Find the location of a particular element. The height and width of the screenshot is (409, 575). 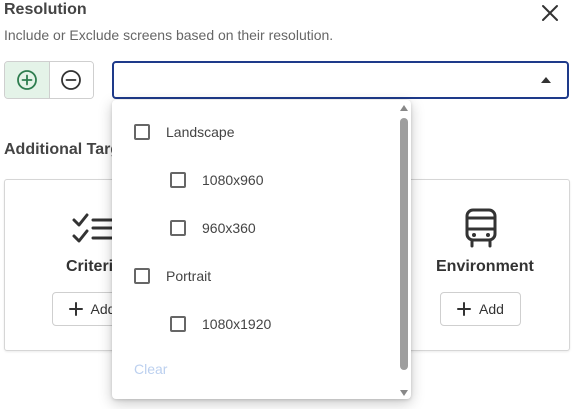

caret-up-icon is located at coordinates (546, 80).